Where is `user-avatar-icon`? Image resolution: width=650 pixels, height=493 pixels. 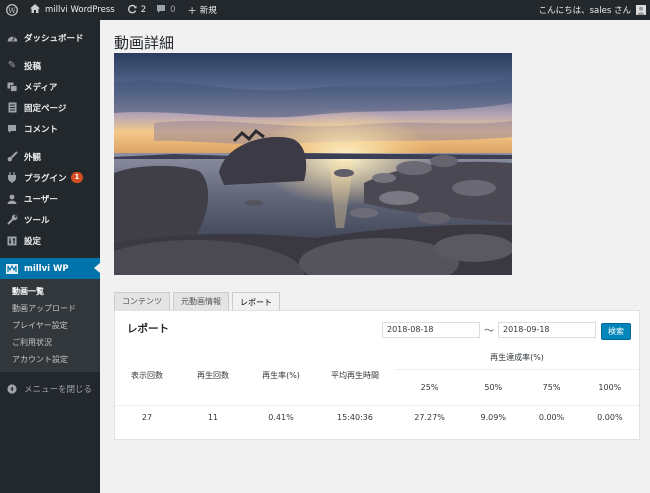 user-avatar-icon is located at coordinates (641, 10).